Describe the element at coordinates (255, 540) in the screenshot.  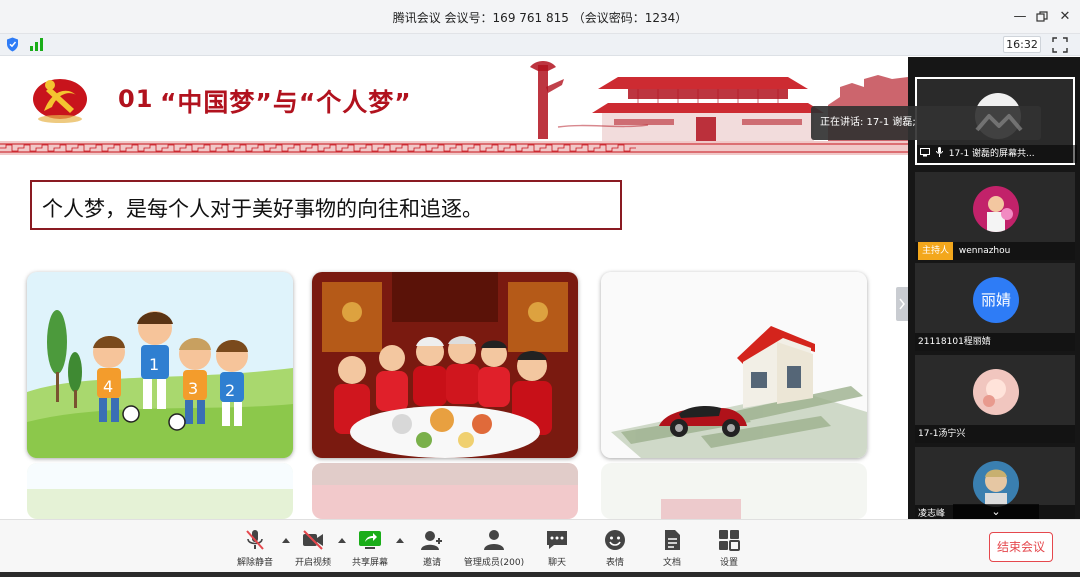
I see `microphone-muted-icon` at that location.